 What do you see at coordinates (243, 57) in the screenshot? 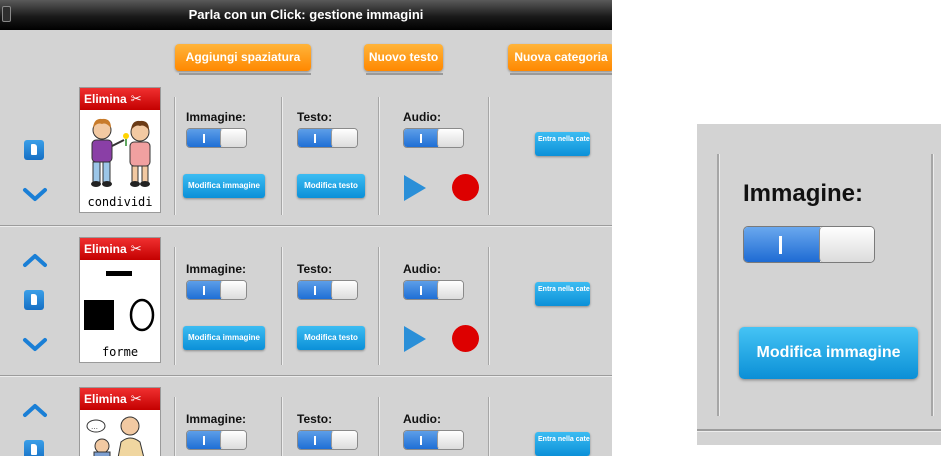
I see `add-spacing-button: Aggiungi spaziatura` at bounding box center [243, 57].